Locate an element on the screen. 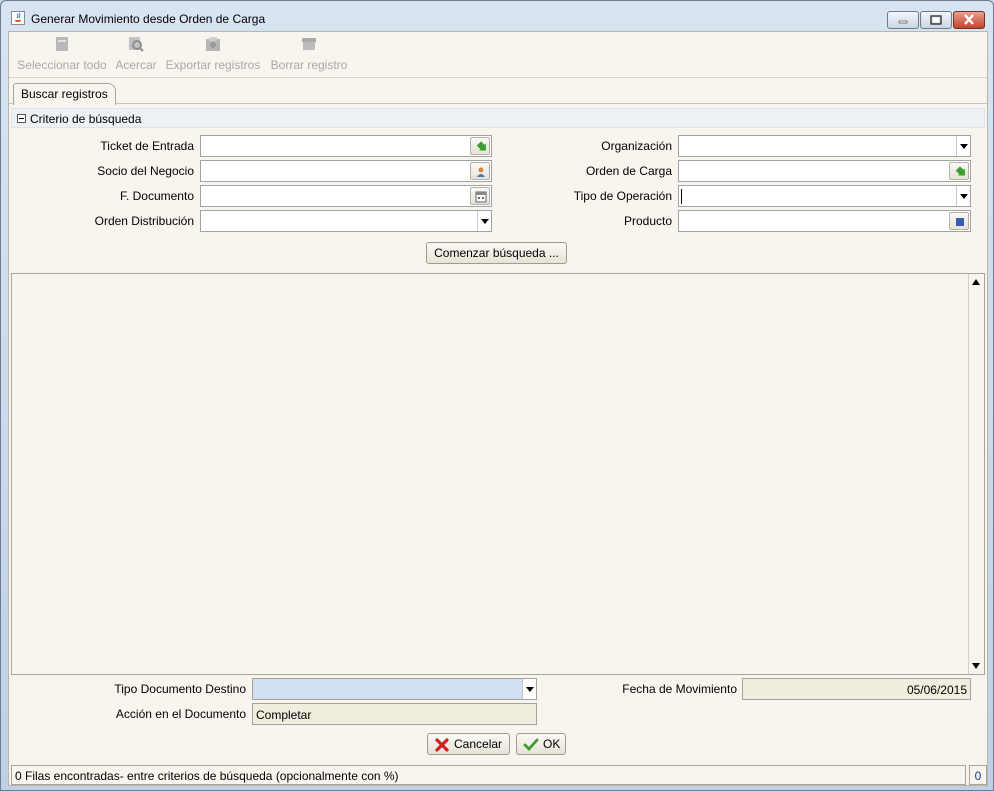  close-window-button is located at coordinates (969, 20).